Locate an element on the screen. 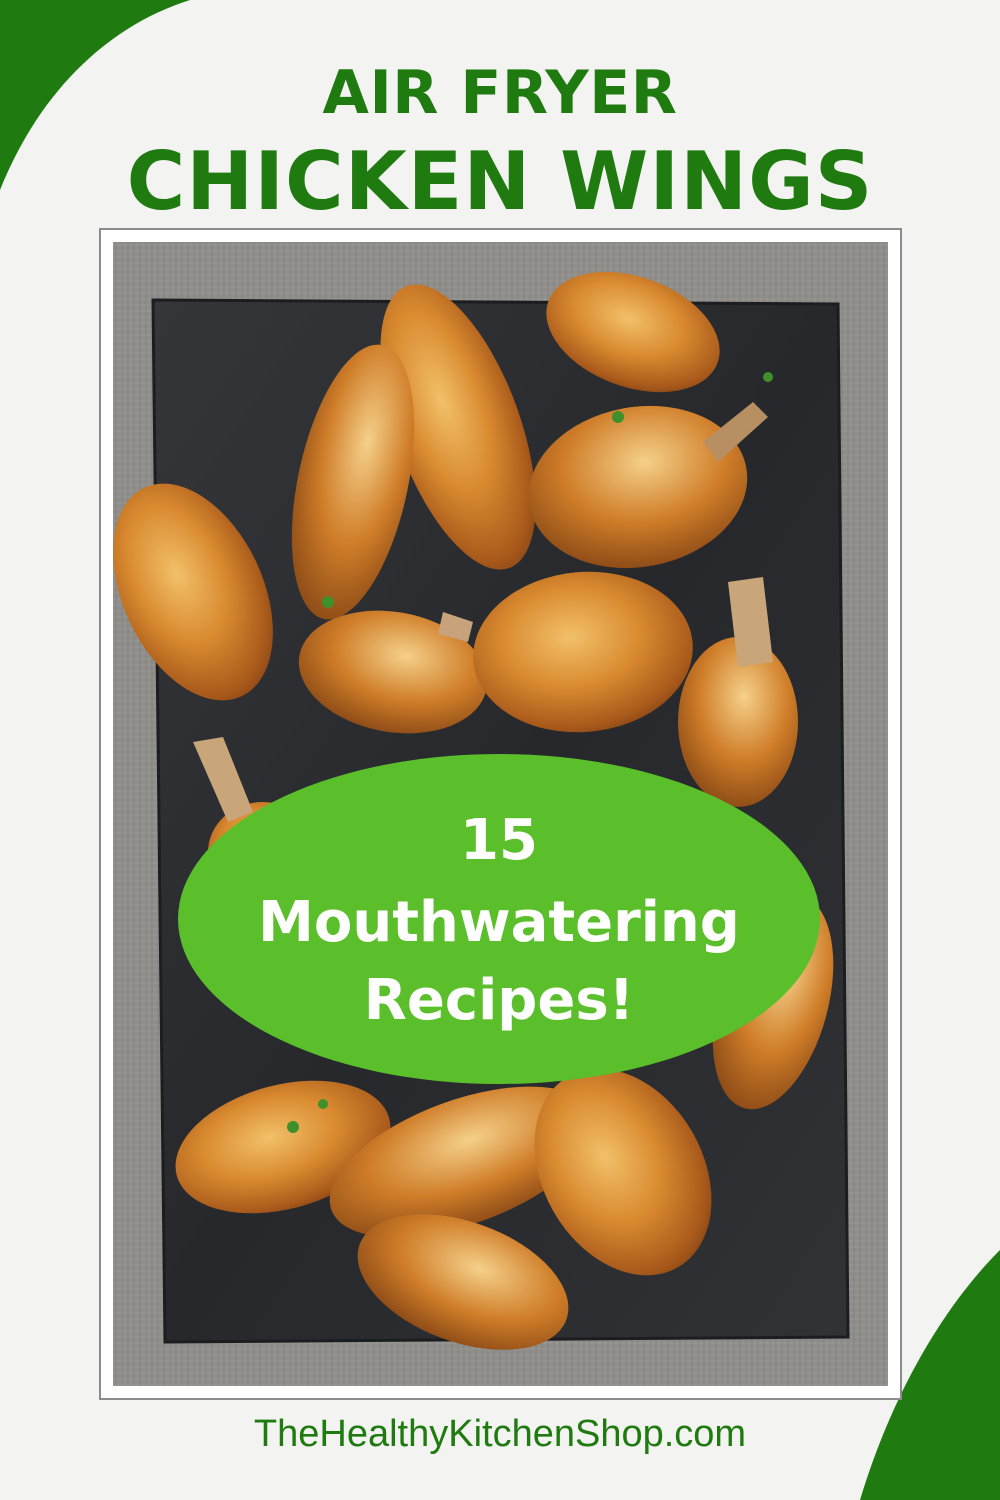 The height and width of the screenshot is (1500, 1000). page-title-line2: CHICKEN WINGS is located at coordinates (500, 181).